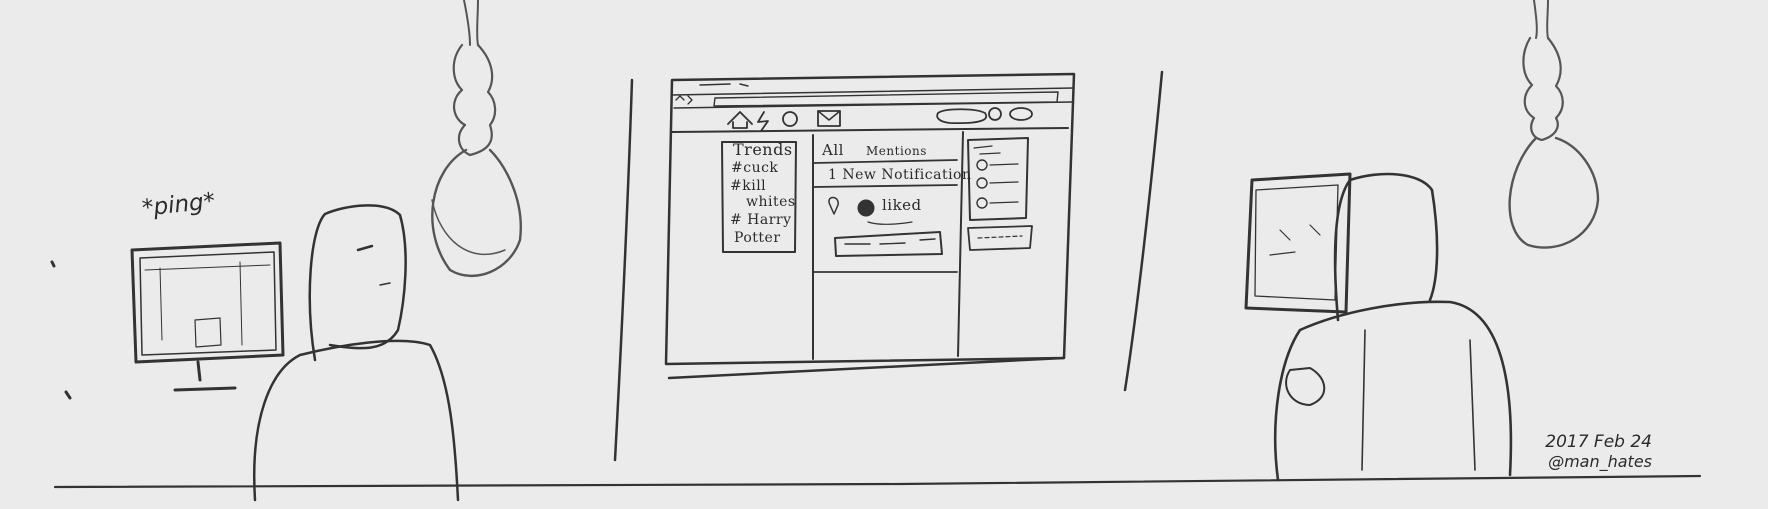 Image resolution: width=1768 pixels, height=509 pixels. What do you see at coordinates (1554, 124) in the screenshot?
I see `right-noose` at bounding box center [1554, 124].